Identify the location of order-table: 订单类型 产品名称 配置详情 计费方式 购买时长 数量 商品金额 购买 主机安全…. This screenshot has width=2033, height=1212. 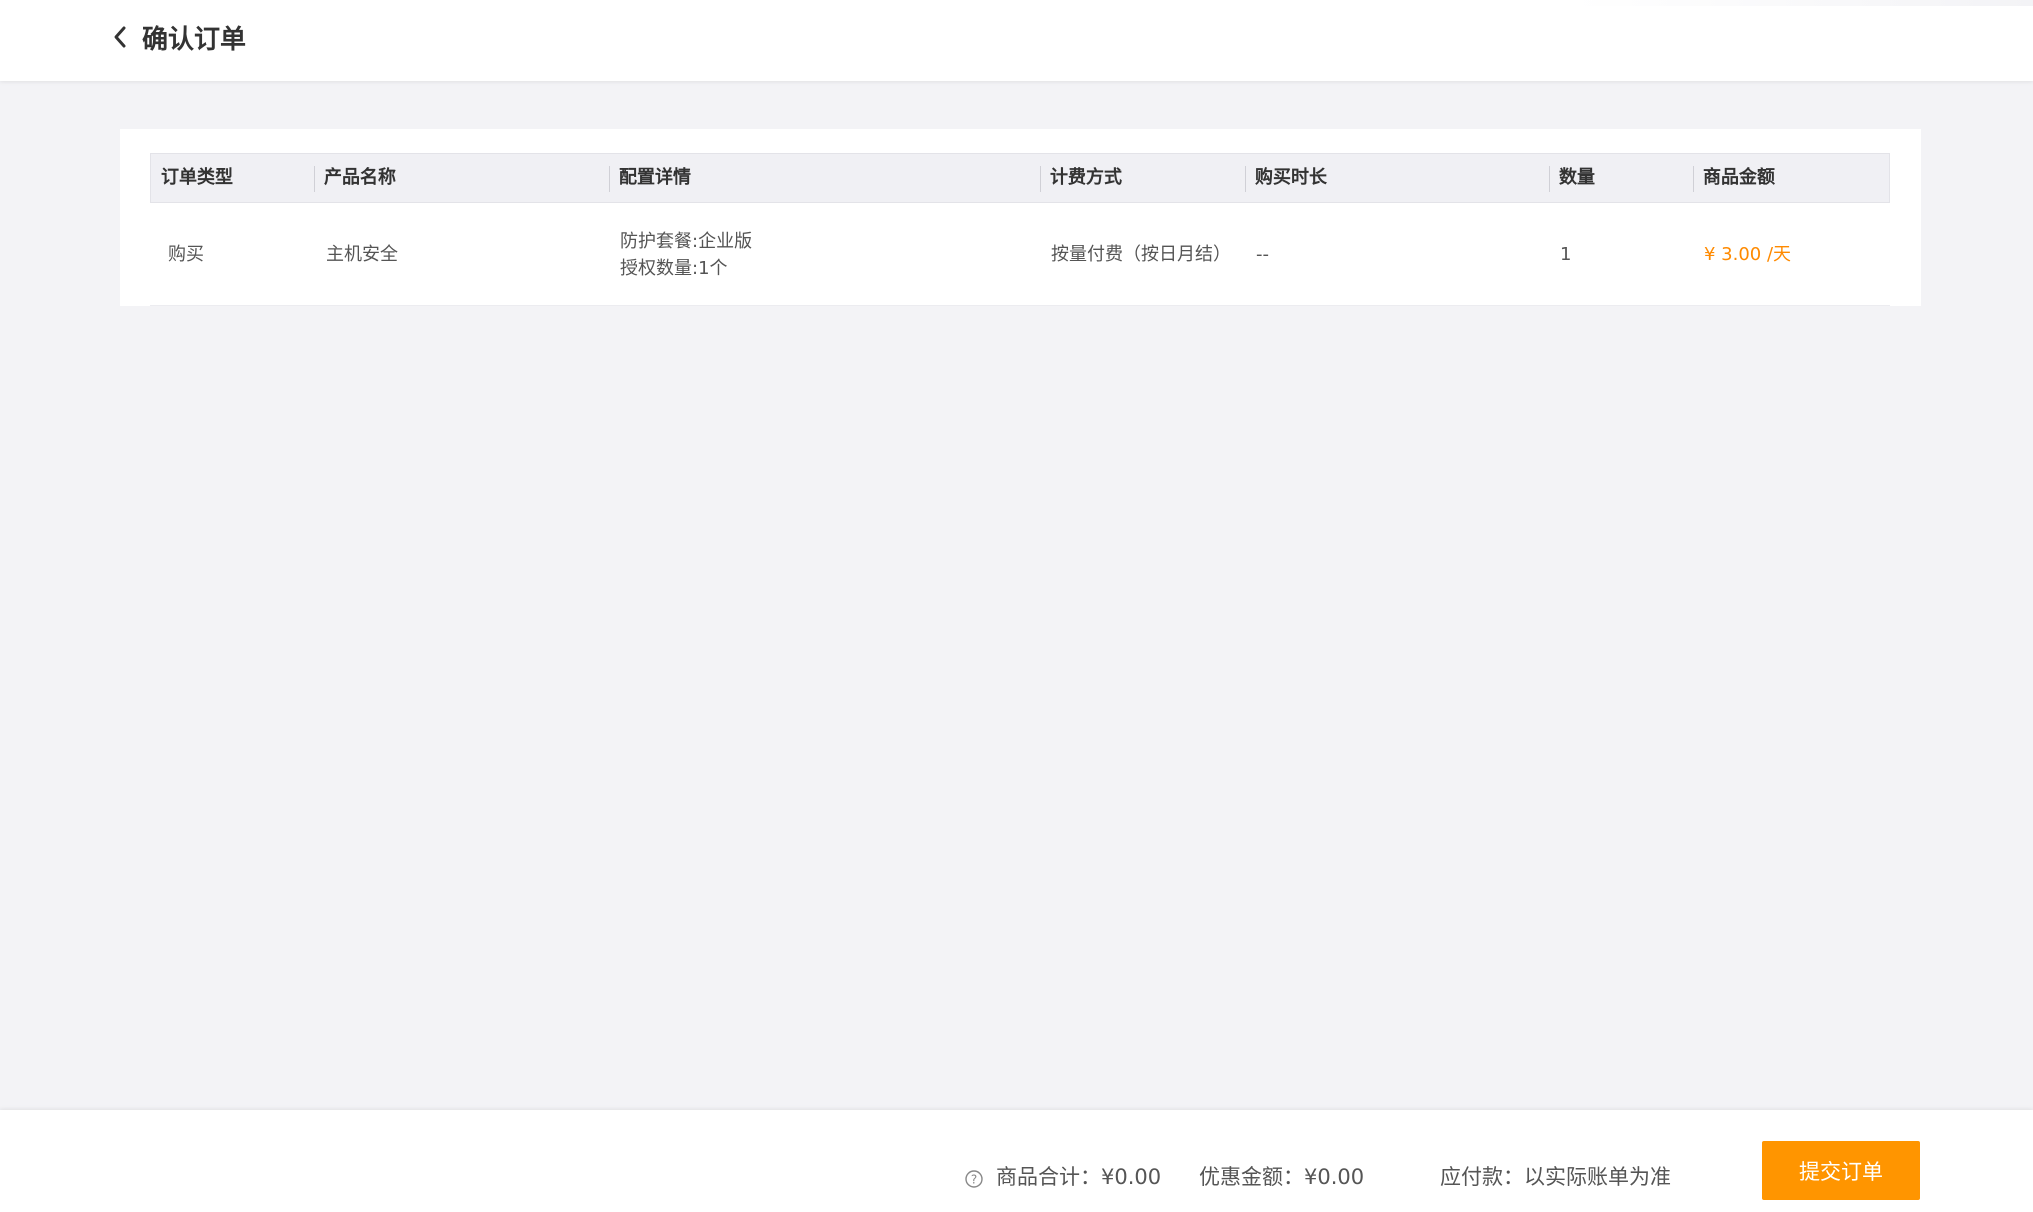
(1020, 229).